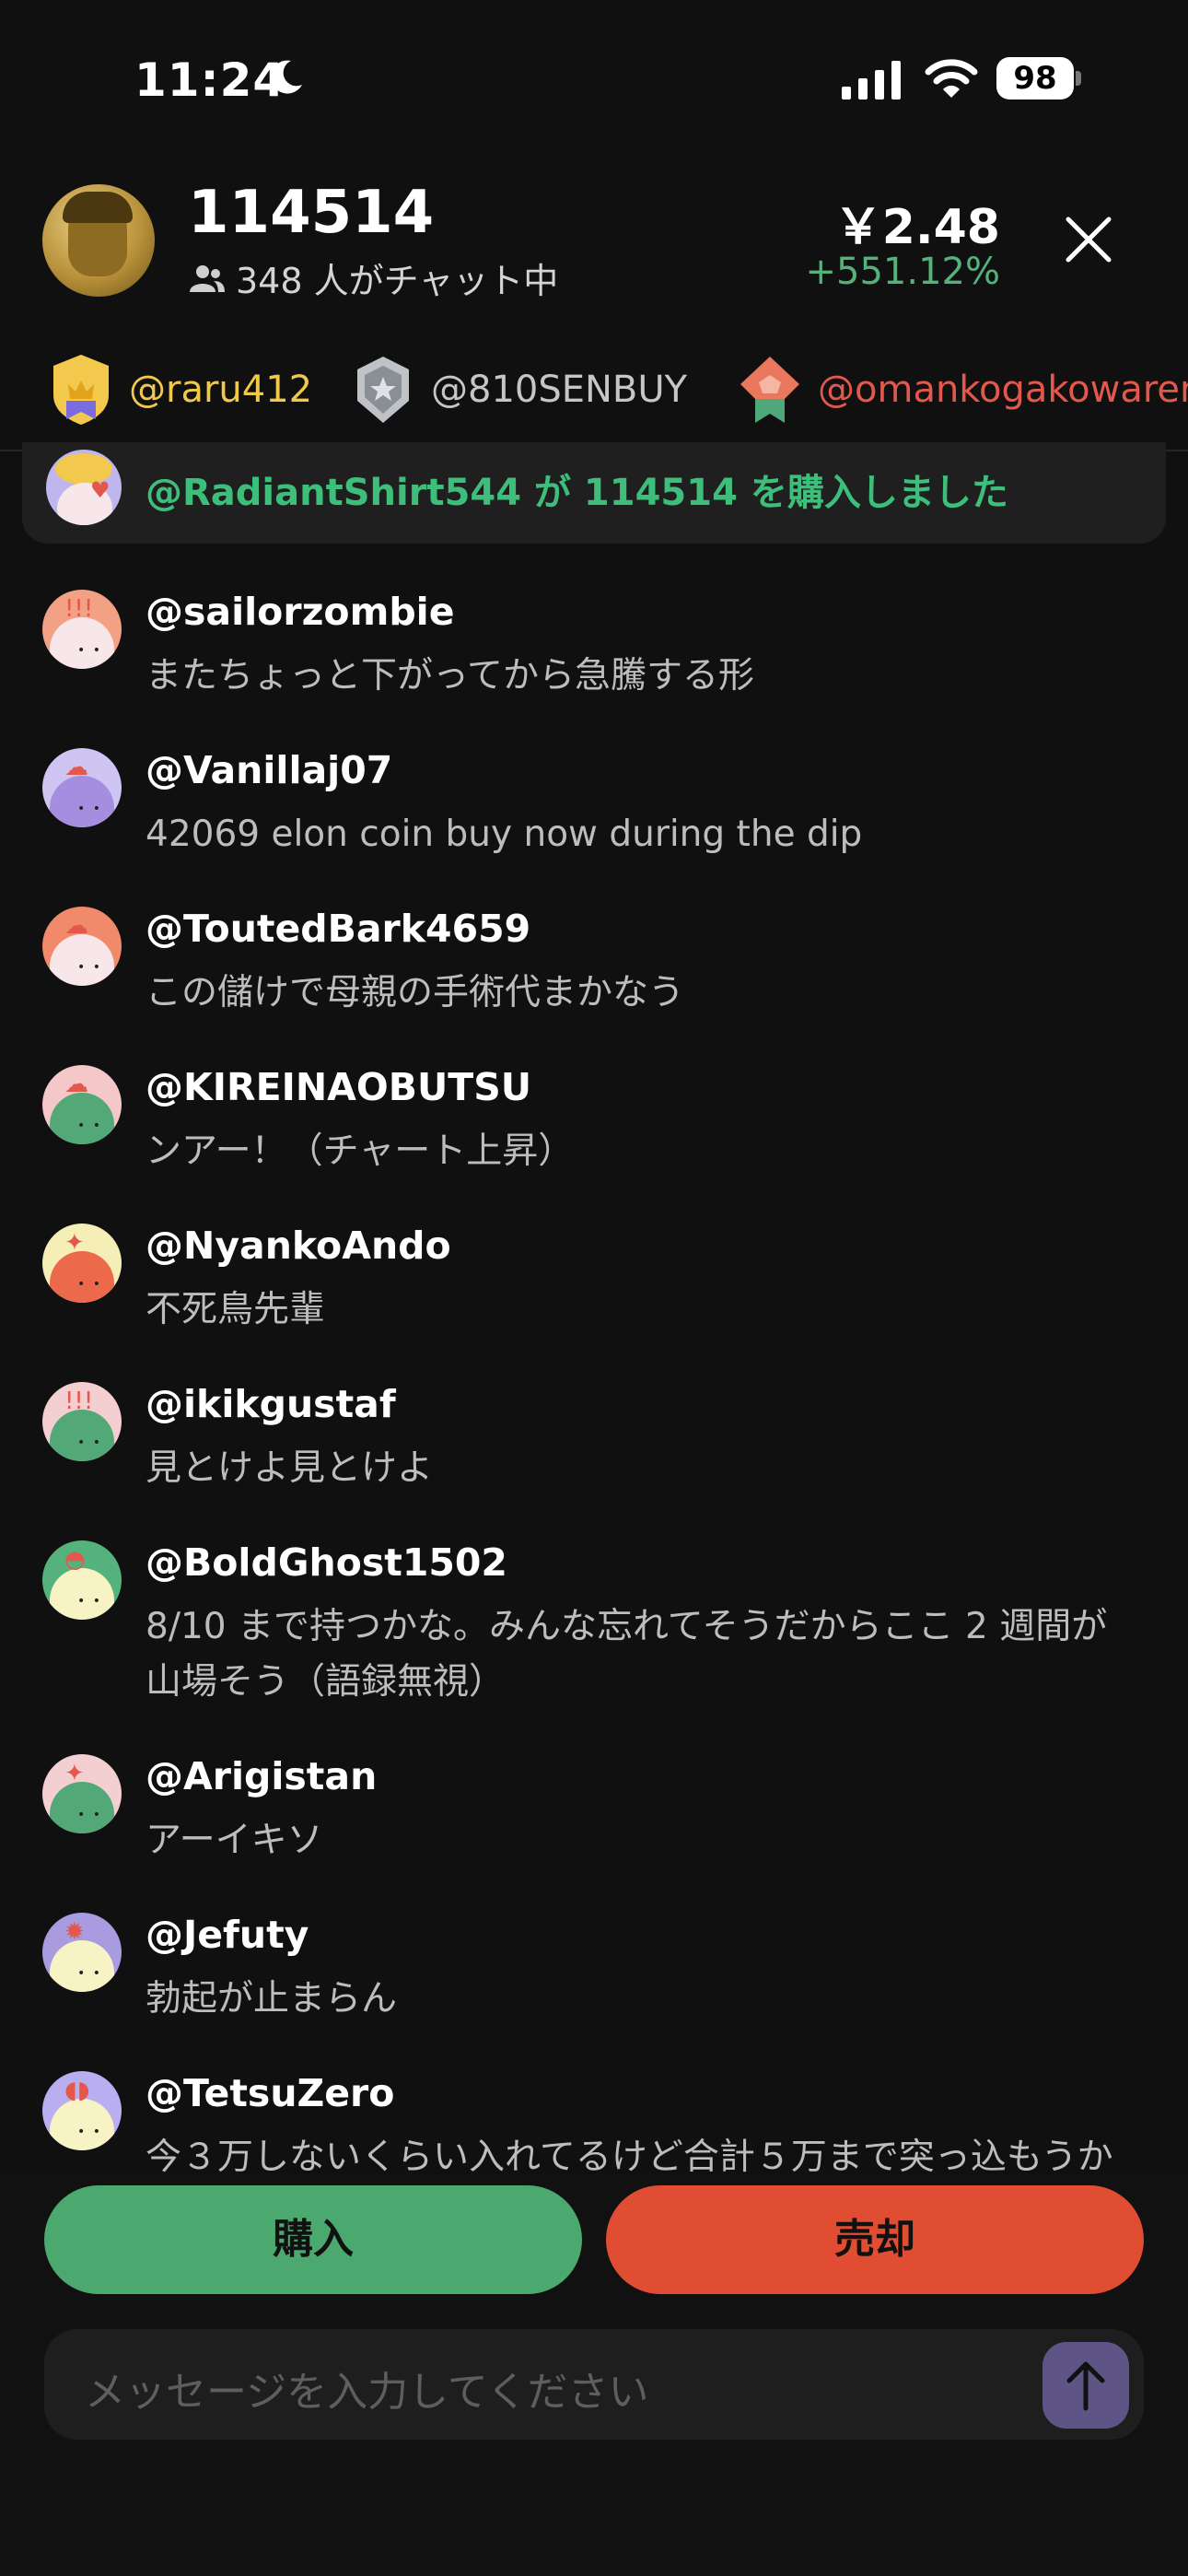 This screenshot has width=1188, height=2576. Describe the element at coordinates (594, 962) in the screenshot. I see `message-item: • • ☁ @ToutedBark4659 この儲けで母親の手術代まかなう` at that location.